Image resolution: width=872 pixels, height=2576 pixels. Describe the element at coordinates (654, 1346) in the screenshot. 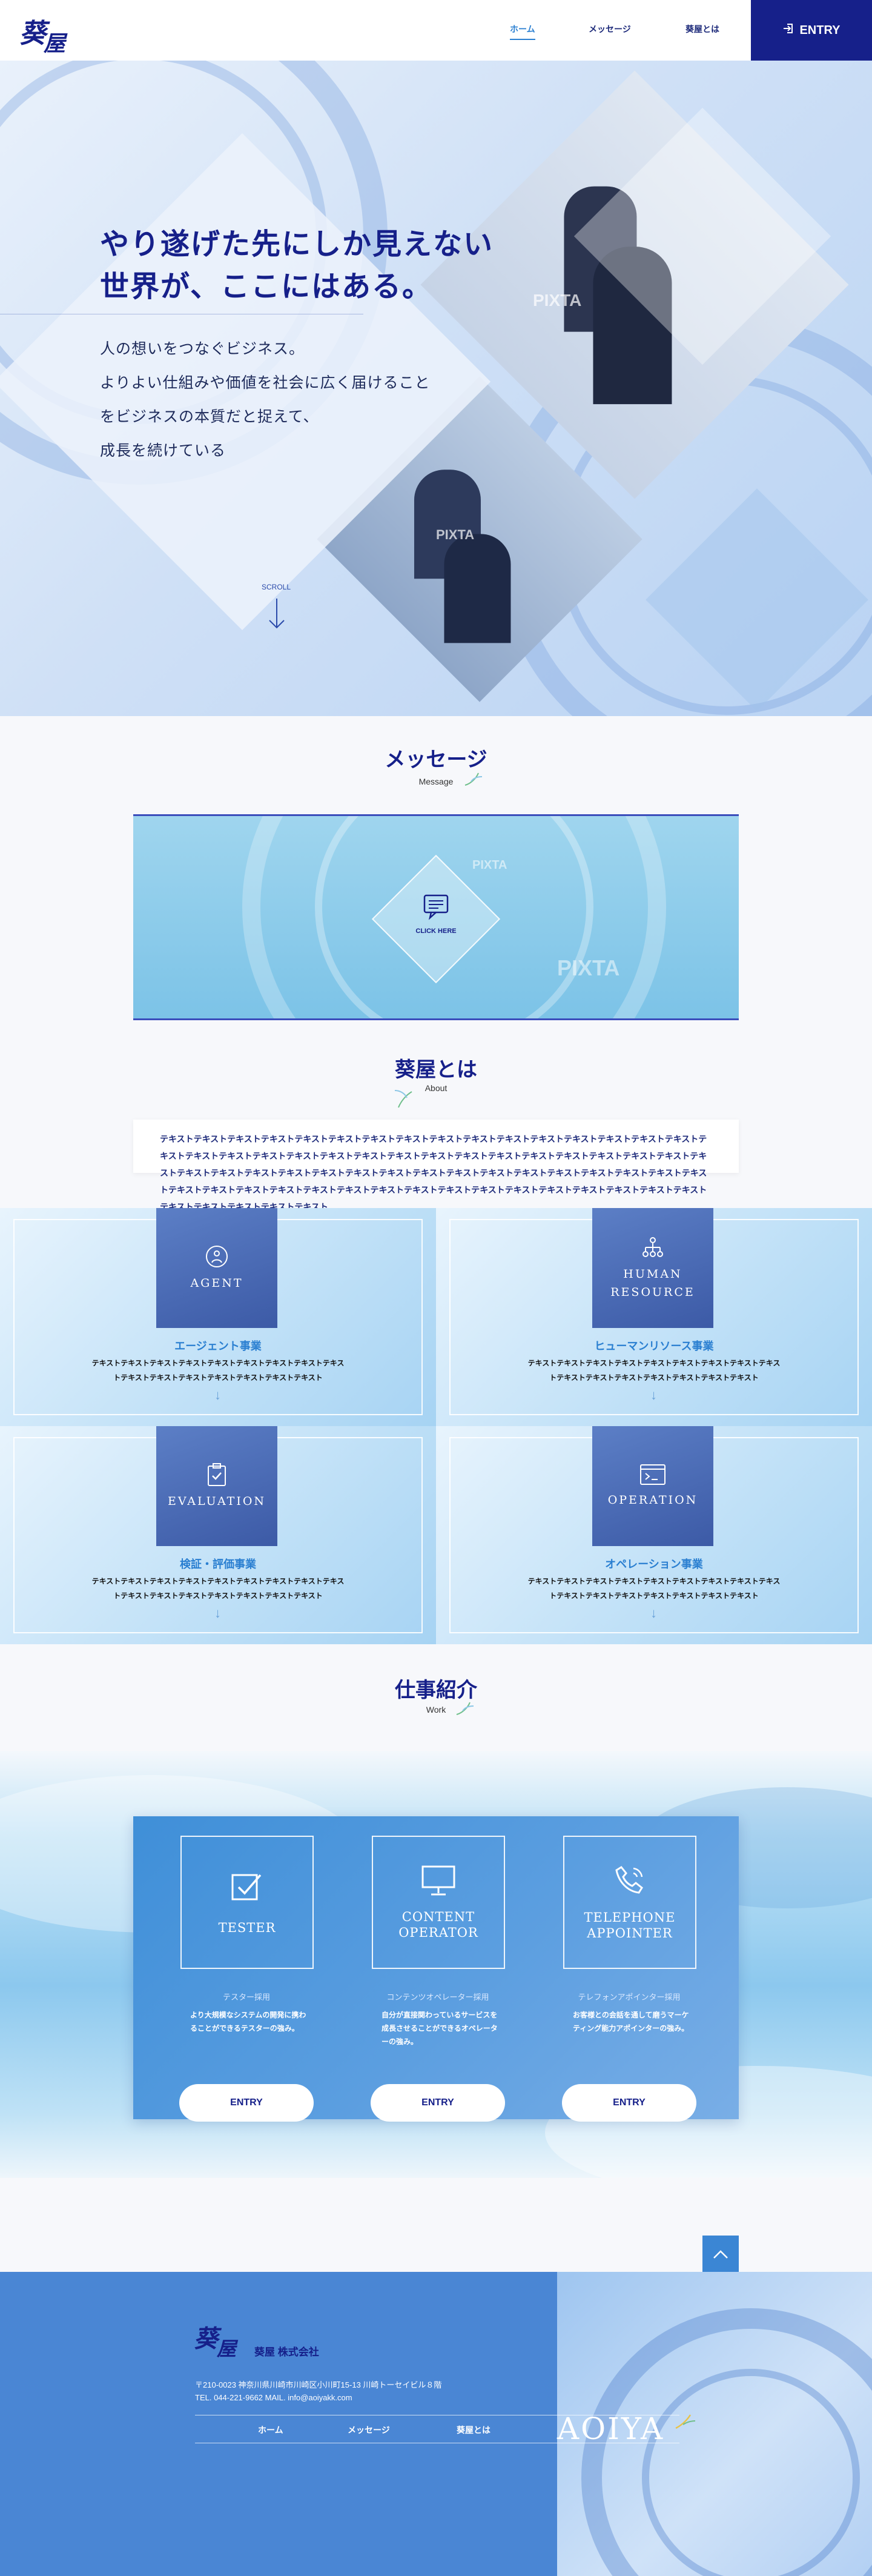

I see `business-title: ヒューマンリソース事業` at that location.